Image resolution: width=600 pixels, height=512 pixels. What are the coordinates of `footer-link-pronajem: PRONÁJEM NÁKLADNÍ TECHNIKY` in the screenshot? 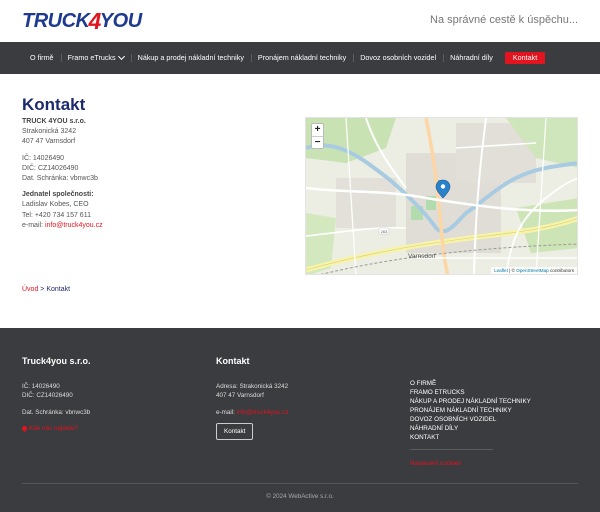 It's located at (470, 410).